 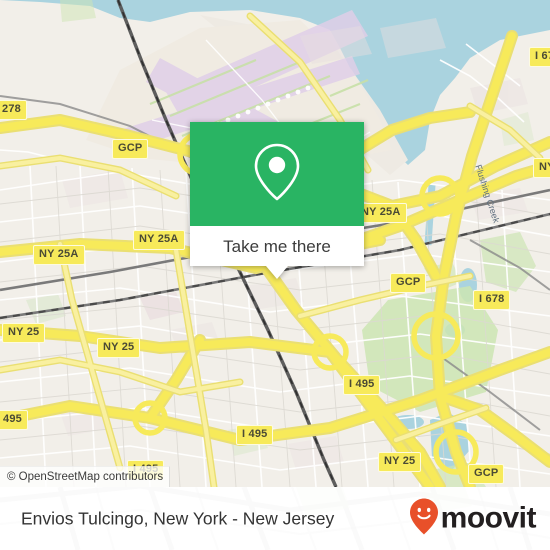 What do you see at coordinates (539, 57) in the screenshot?
I see `shield-i678-1: I 67` at bounding box center [539, 57].